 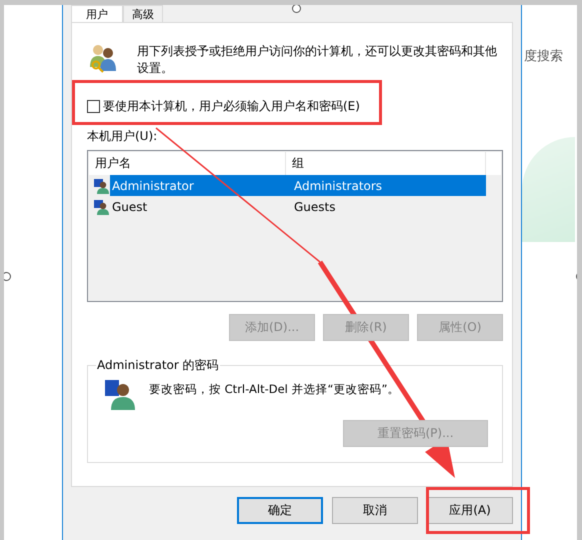 What do you see at coordinates (338, 185) in the screenshot?
I see `table-cell: Administrators` at bounding box center [338, 185].